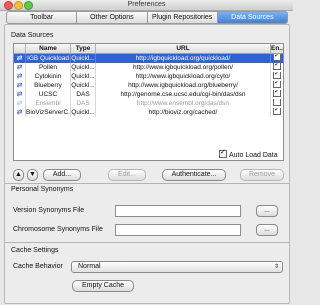 Image resolution: width=320 pixels, height=305 pixels. Describe the element at coordinates (183, 17) in the screenshot. I see `tab-plugin-repositories: Plugin Repositories` at that location.